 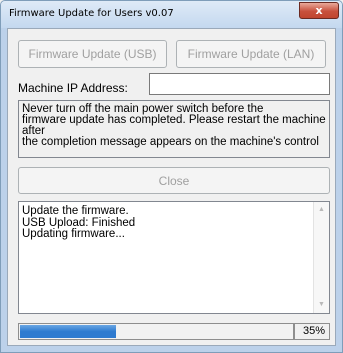 What do you see at coordinates (91, 13) in the screenshot?
I see `window-title: Firmware Update for Users v0.07` at bounding box center [91, 13].